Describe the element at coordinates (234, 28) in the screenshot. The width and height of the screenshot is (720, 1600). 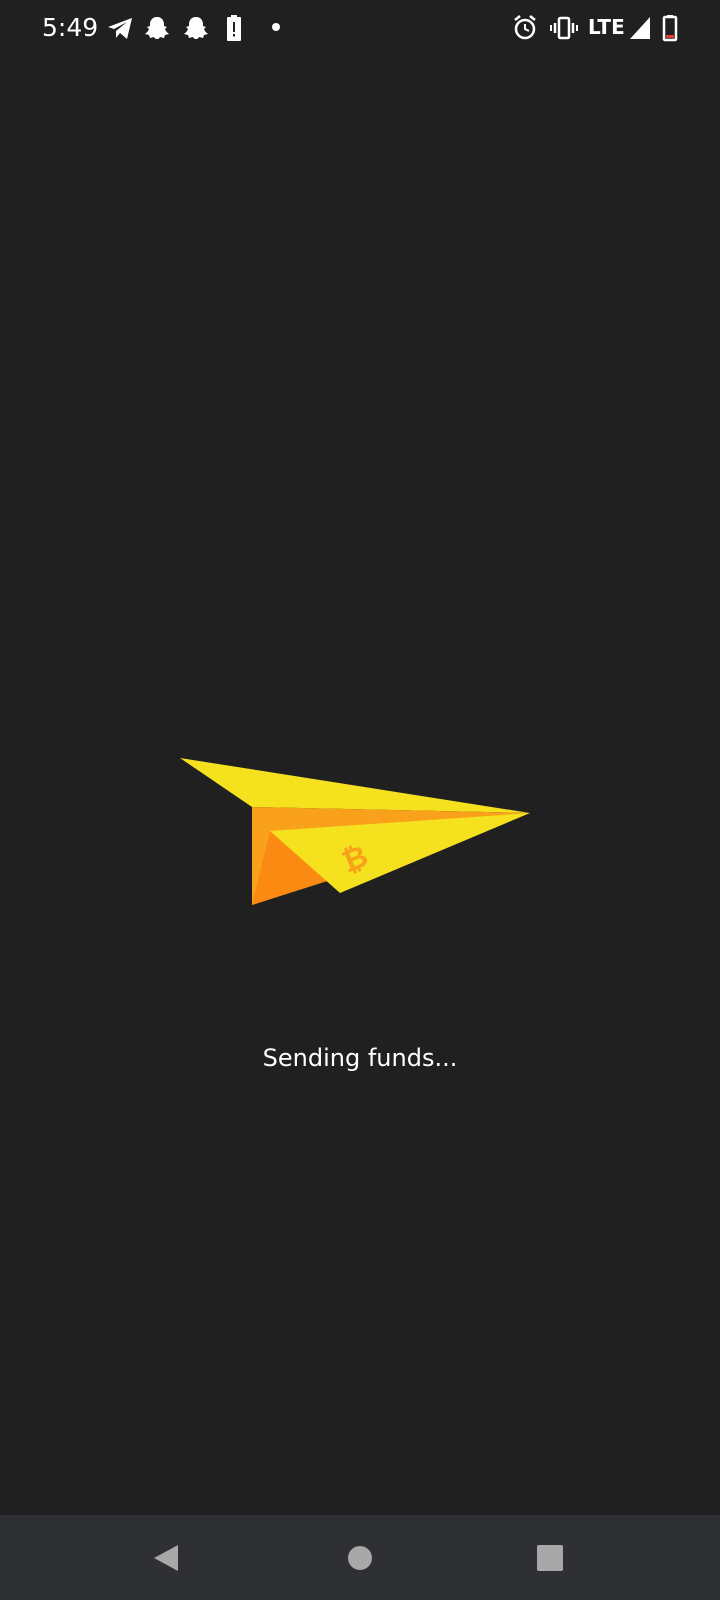
I see `battery-alert-icon` at that location.